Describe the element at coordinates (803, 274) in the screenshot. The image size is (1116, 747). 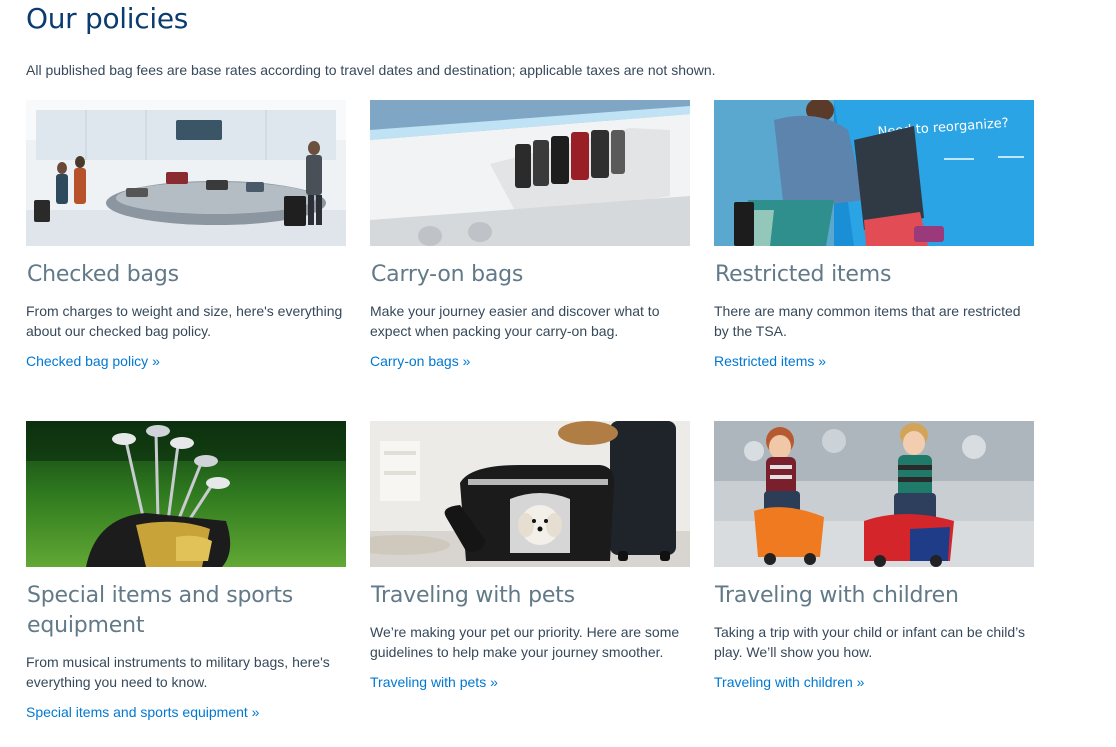
I see `card-title: Restricted items` at that location.